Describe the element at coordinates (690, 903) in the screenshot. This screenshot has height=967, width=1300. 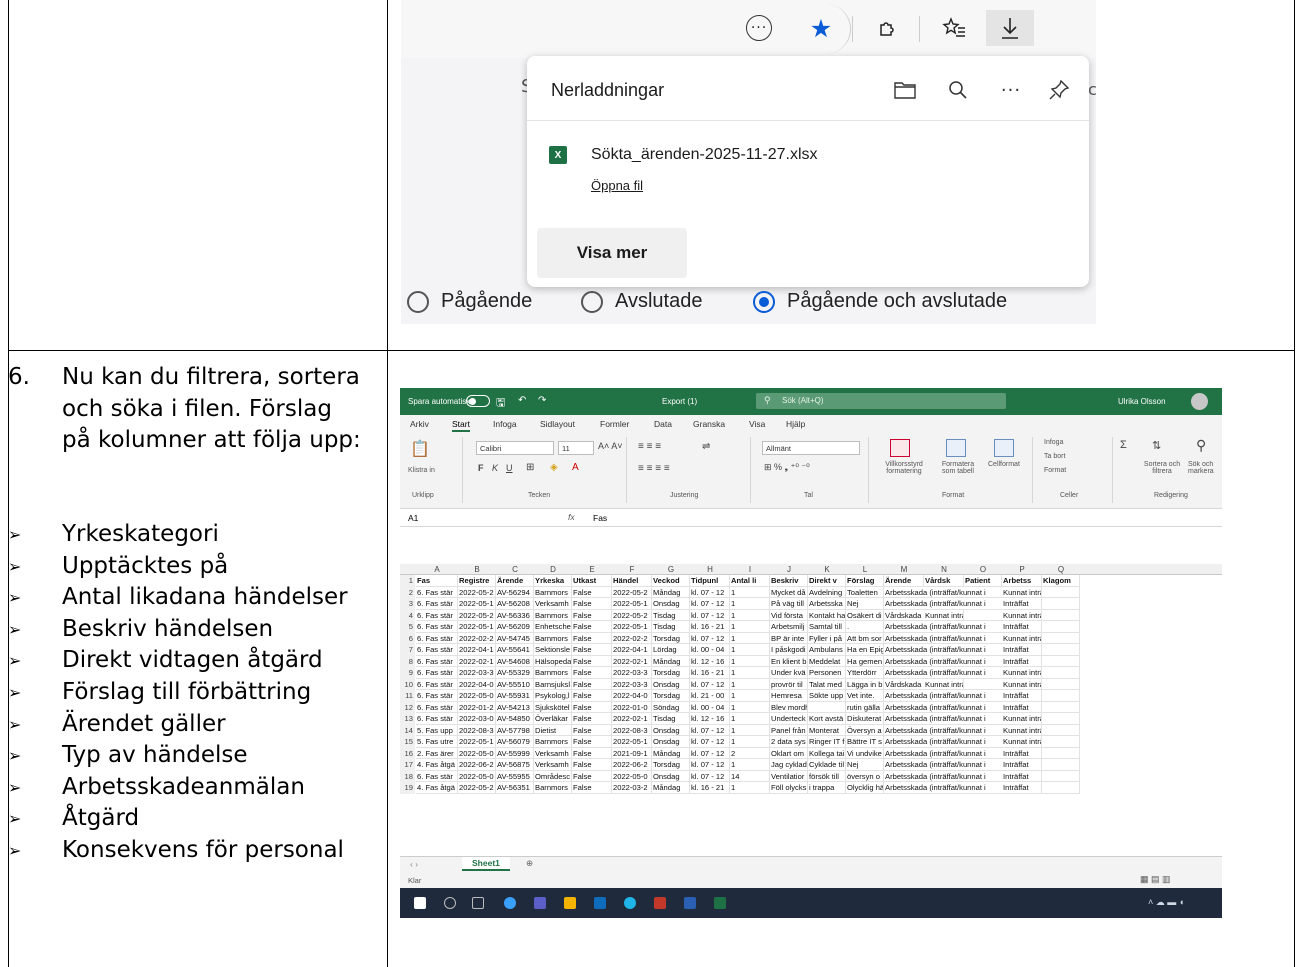
I see `word-icon` at that location.